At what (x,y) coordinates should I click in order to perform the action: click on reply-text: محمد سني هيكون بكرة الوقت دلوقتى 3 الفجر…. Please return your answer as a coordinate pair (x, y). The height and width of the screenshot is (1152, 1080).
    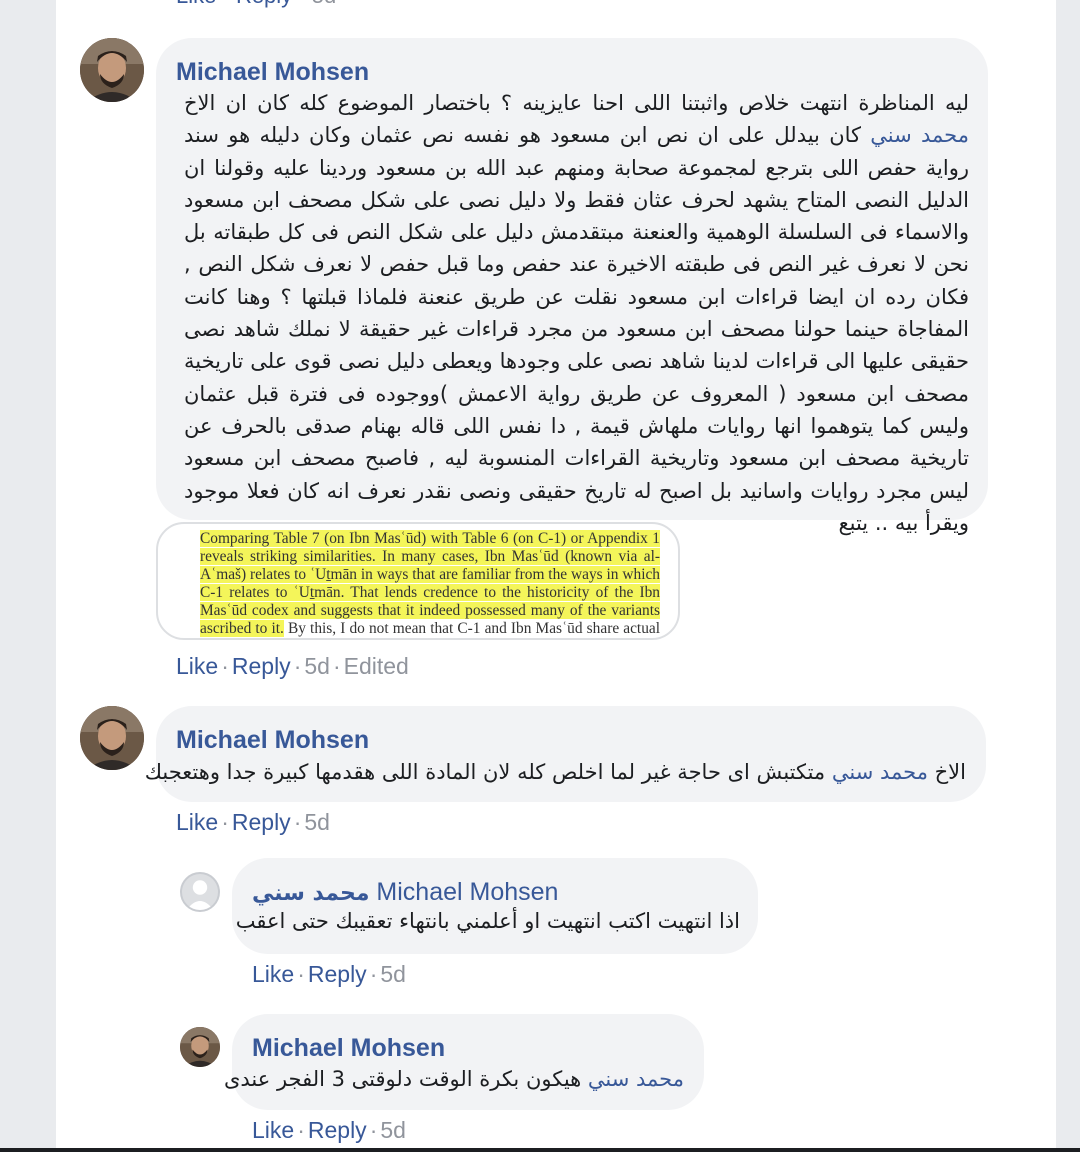
    Looking at the image, I should click on (454, 1079).